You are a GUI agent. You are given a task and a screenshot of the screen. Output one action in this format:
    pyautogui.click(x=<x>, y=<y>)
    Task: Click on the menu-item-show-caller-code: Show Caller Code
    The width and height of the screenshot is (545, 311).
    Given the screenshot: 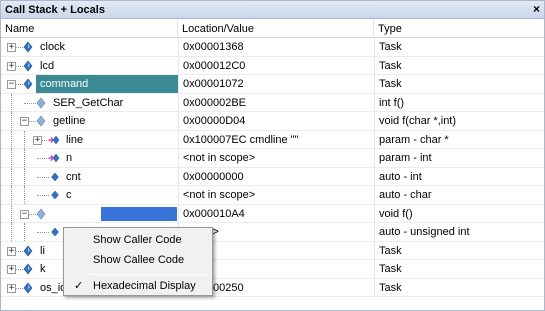 What is the action you would take?
    pyautogui.click(x=138, y=240)
    